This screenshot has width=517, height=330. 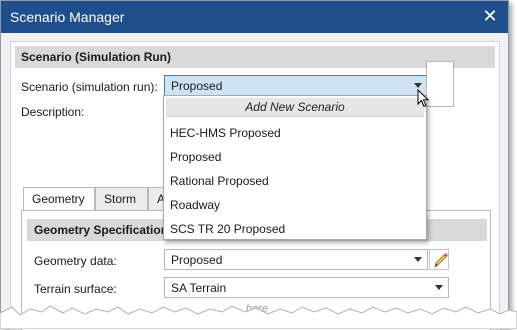 What do you see at coordinates (199, 288) in the screenshot?
I see `terrain-surface-value: SA Terrain` at bounding box center [199, 288].